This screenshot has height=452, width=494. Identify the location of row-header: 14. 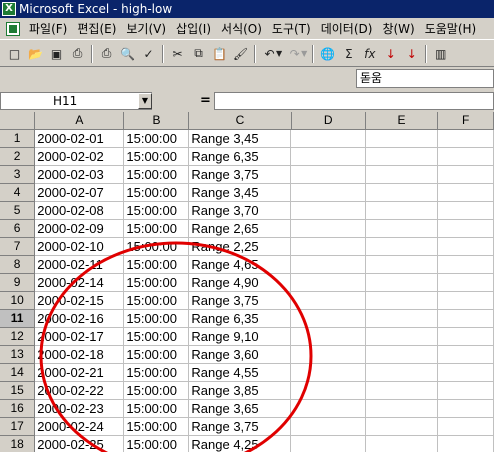
(18, 373).